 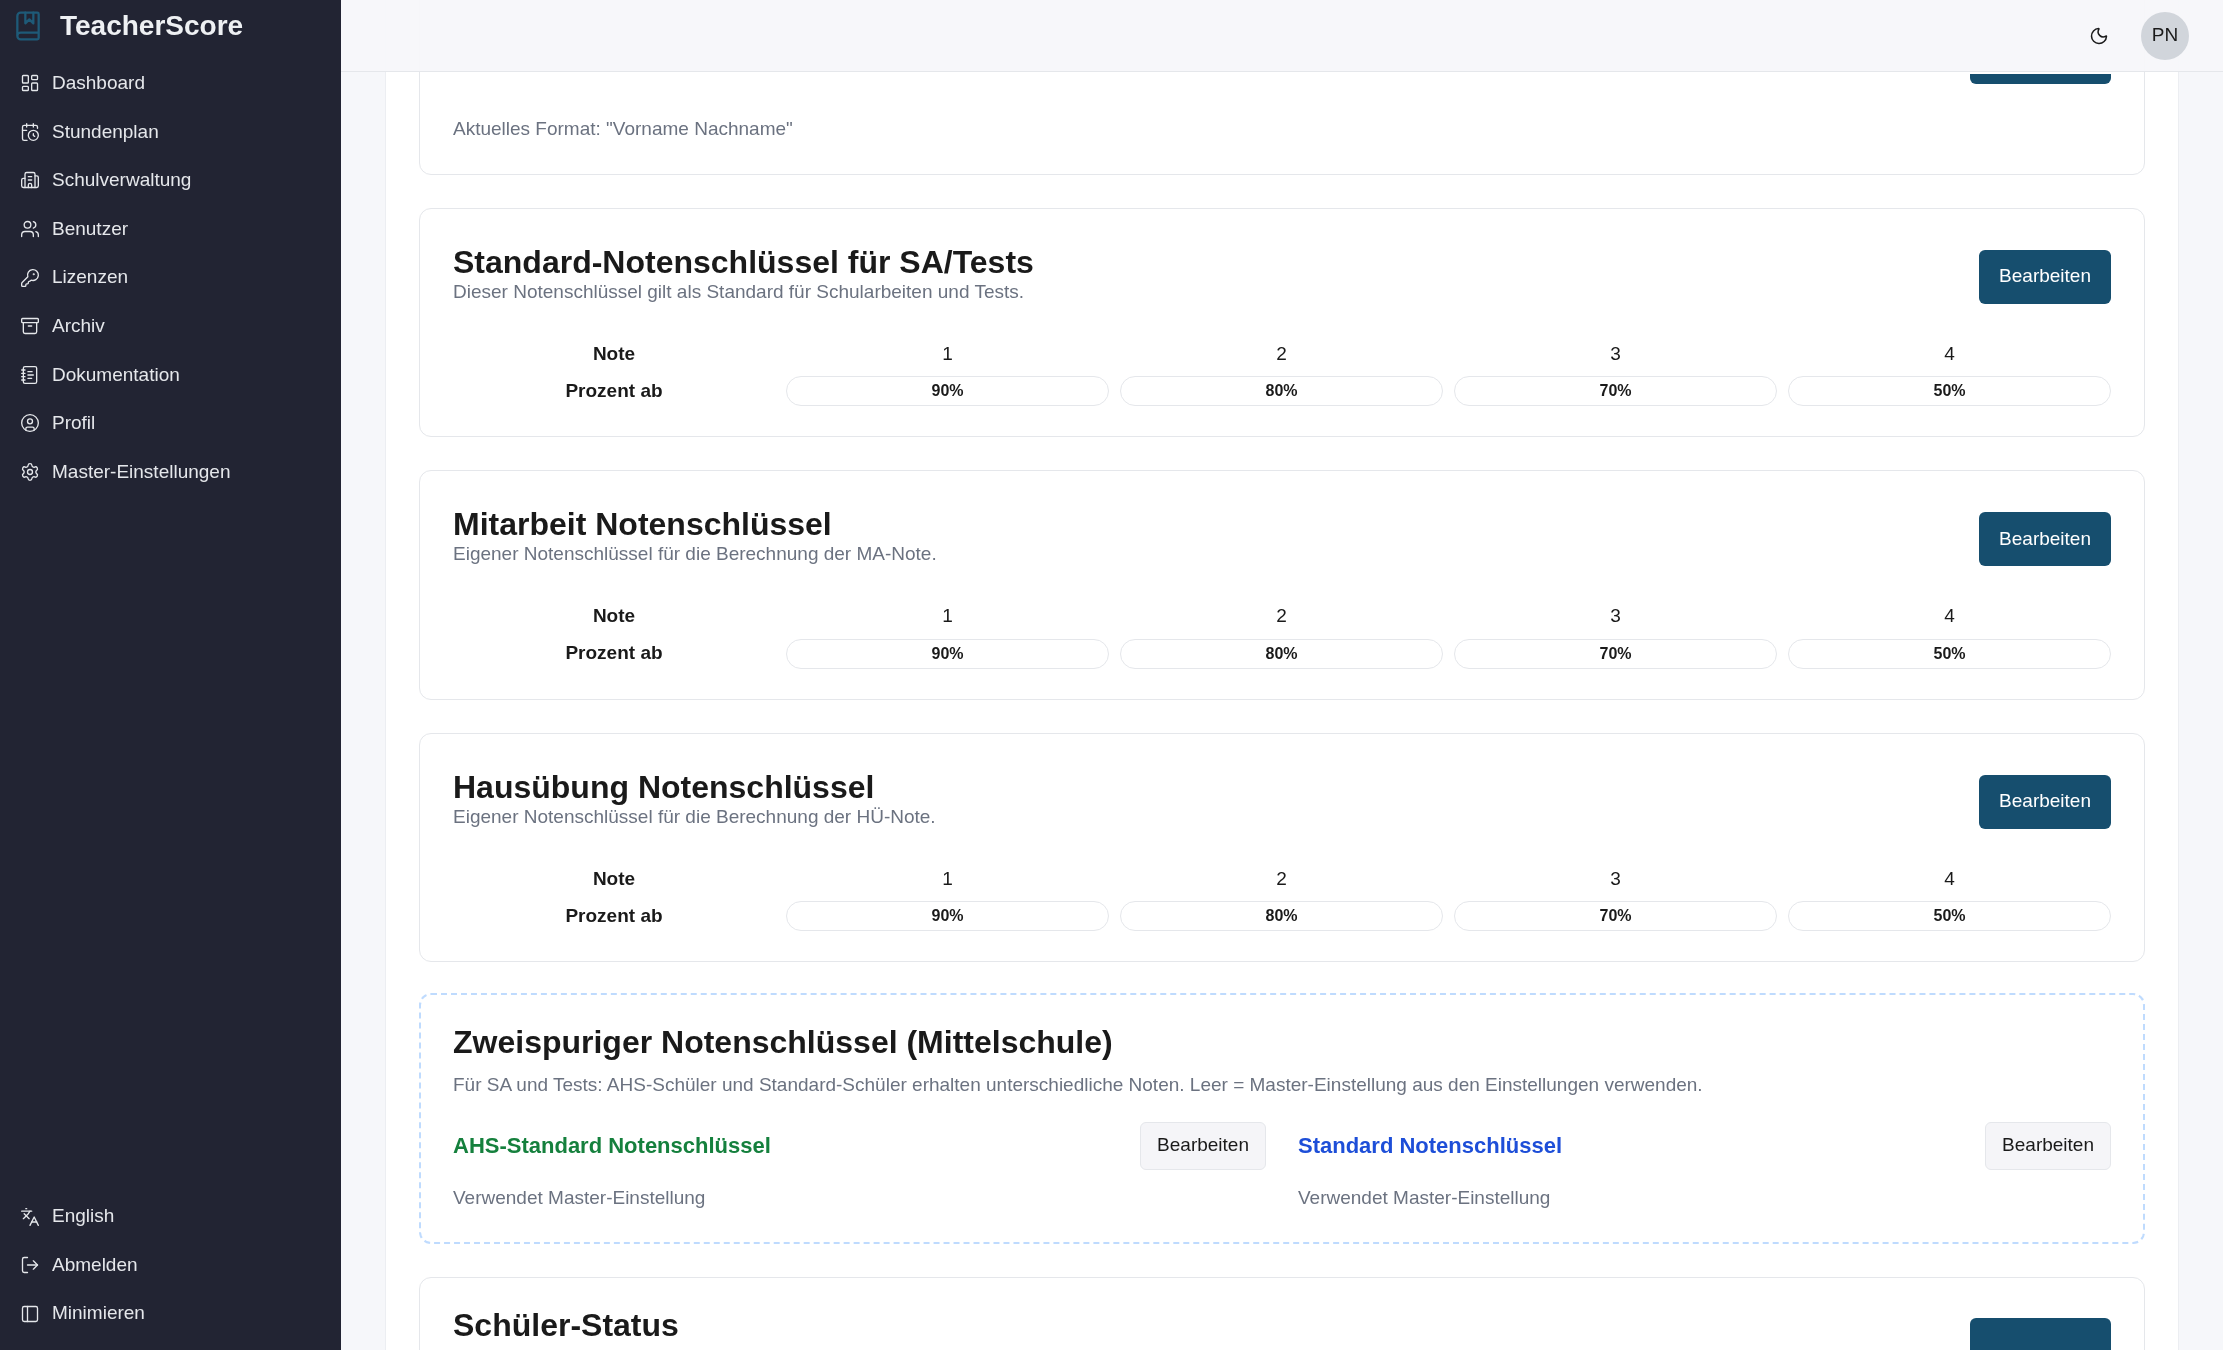 I want to click on sidebar-item: Archiv, so click(x=170, y=326).